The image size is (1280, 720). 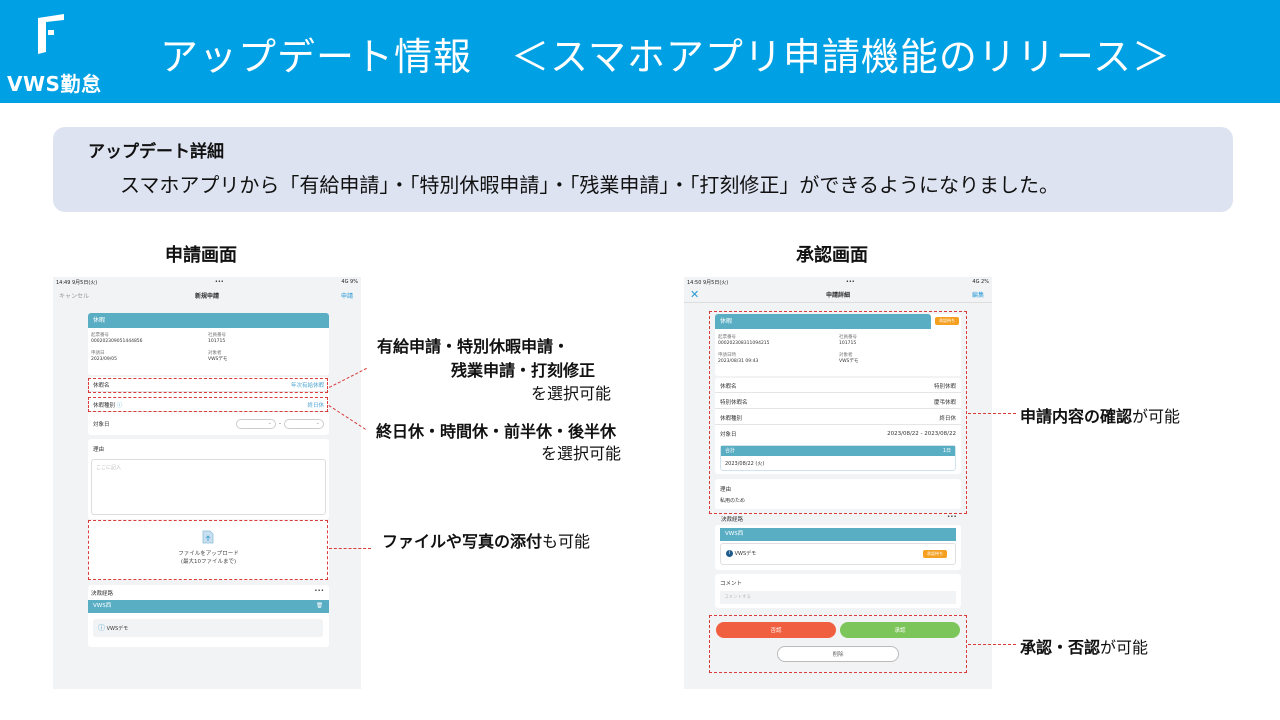 What do you see at coordinates (319, 606) in the screenshot?
I see `trash-icon: 🗑` at bounding box center [319, 606].